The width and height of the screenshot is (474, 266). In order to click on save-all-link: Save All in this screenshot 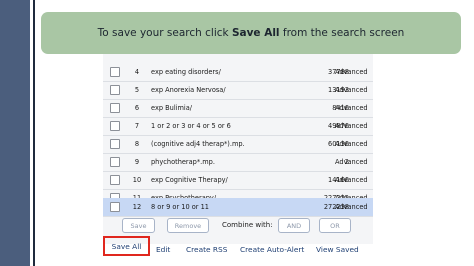, I will do `click(126, 246)`.